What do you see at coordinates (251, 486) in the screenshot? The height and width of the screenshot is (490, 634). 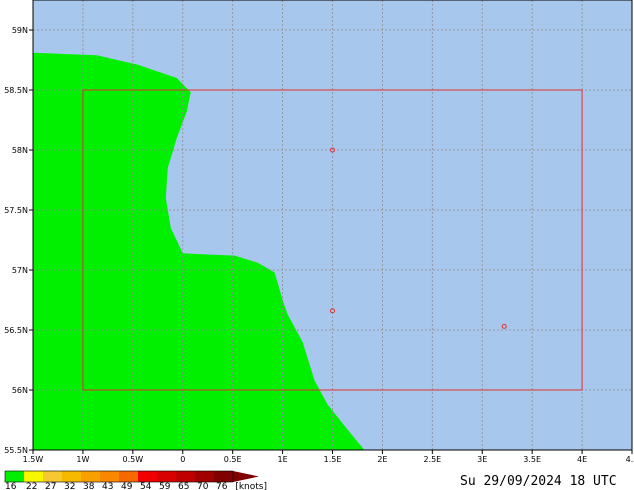 I see `legend-unit-label: [knots]` at bounding box center [251, 486].